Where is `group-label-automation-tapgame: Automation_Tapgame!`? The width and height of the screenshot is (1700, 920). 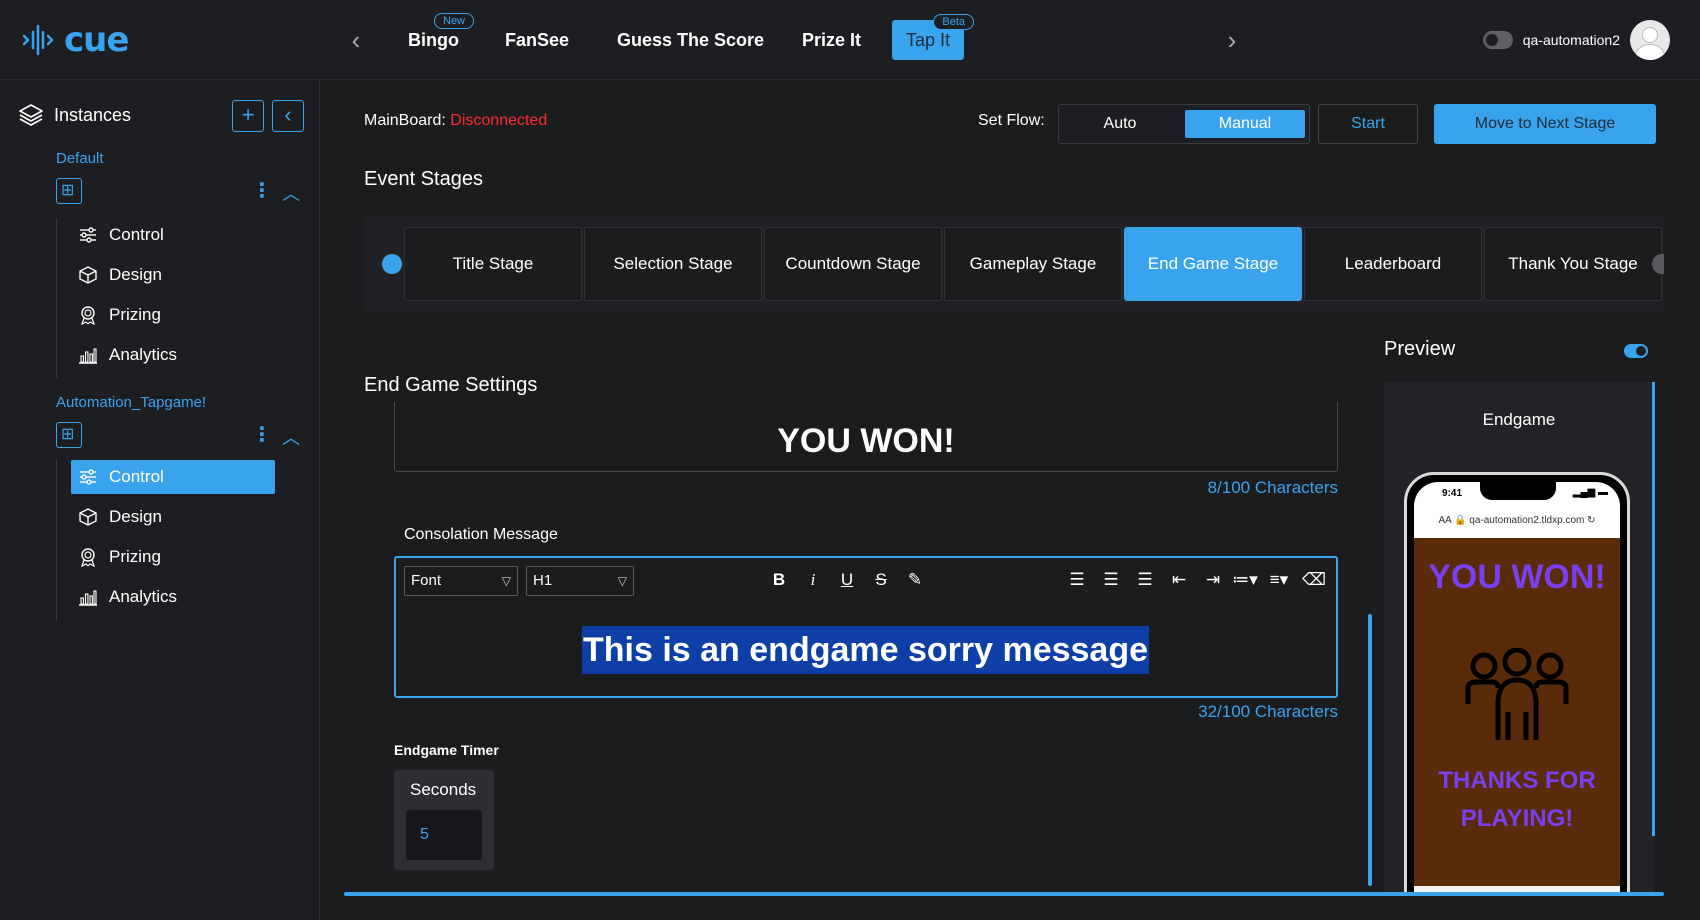 group-label-automation-tapgame: Automation_Tapgame! is located at coordinates (131, 402).